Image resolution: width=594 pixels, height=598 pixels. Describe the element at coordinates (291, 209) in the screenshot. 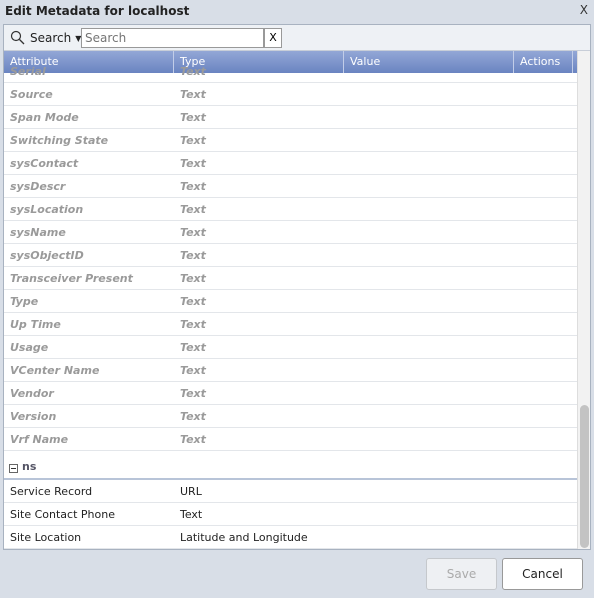

I see `table-row: sysLocation Text` at that location.